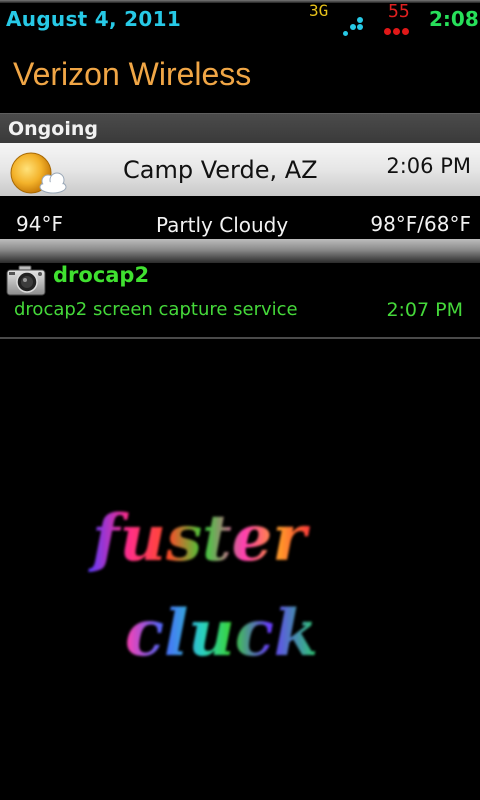 This screenshot has height=800, width=480. I want to click on divider, so click(240, 338).